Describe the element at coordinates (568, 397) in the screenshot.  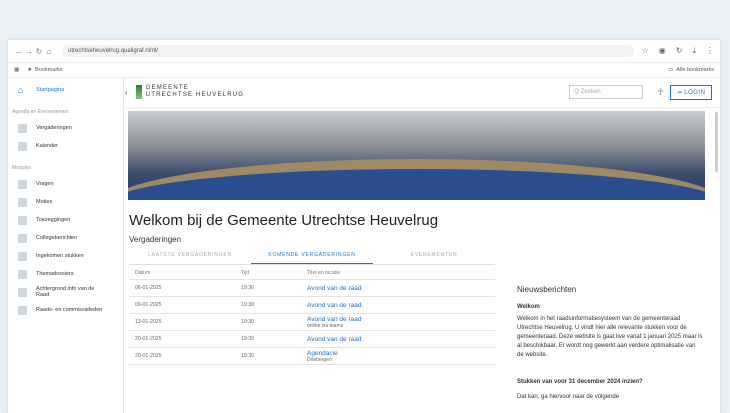
I see `news-item-body: Dat kan, ga hiervoor naar de volgende` at that location.